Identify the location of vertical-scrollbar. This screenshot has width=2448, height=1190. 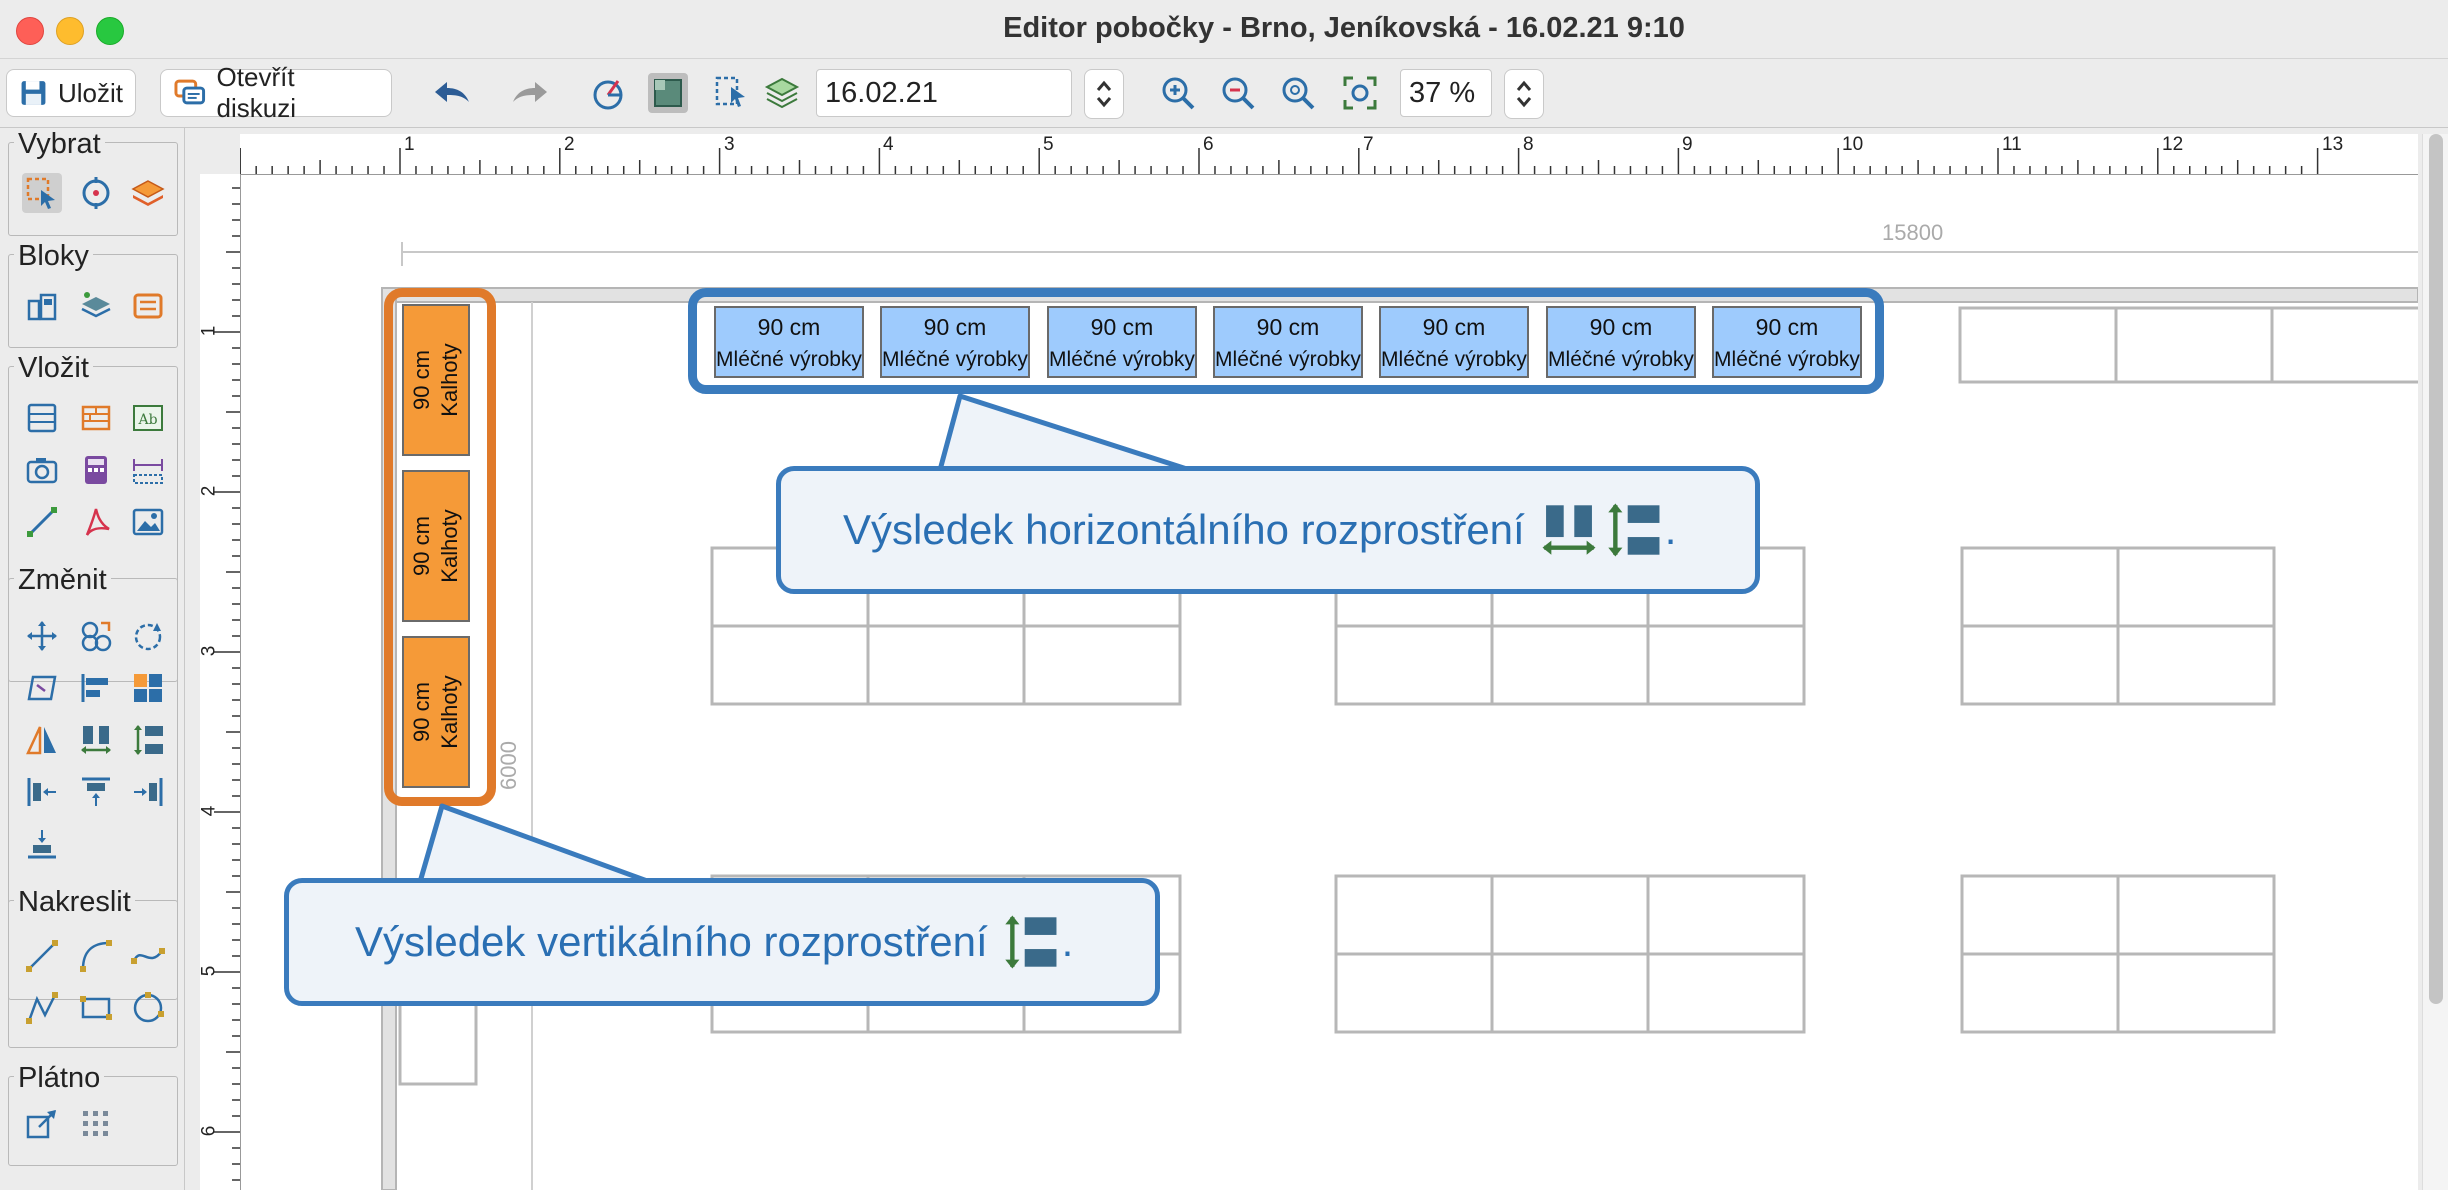
(2435, 662).